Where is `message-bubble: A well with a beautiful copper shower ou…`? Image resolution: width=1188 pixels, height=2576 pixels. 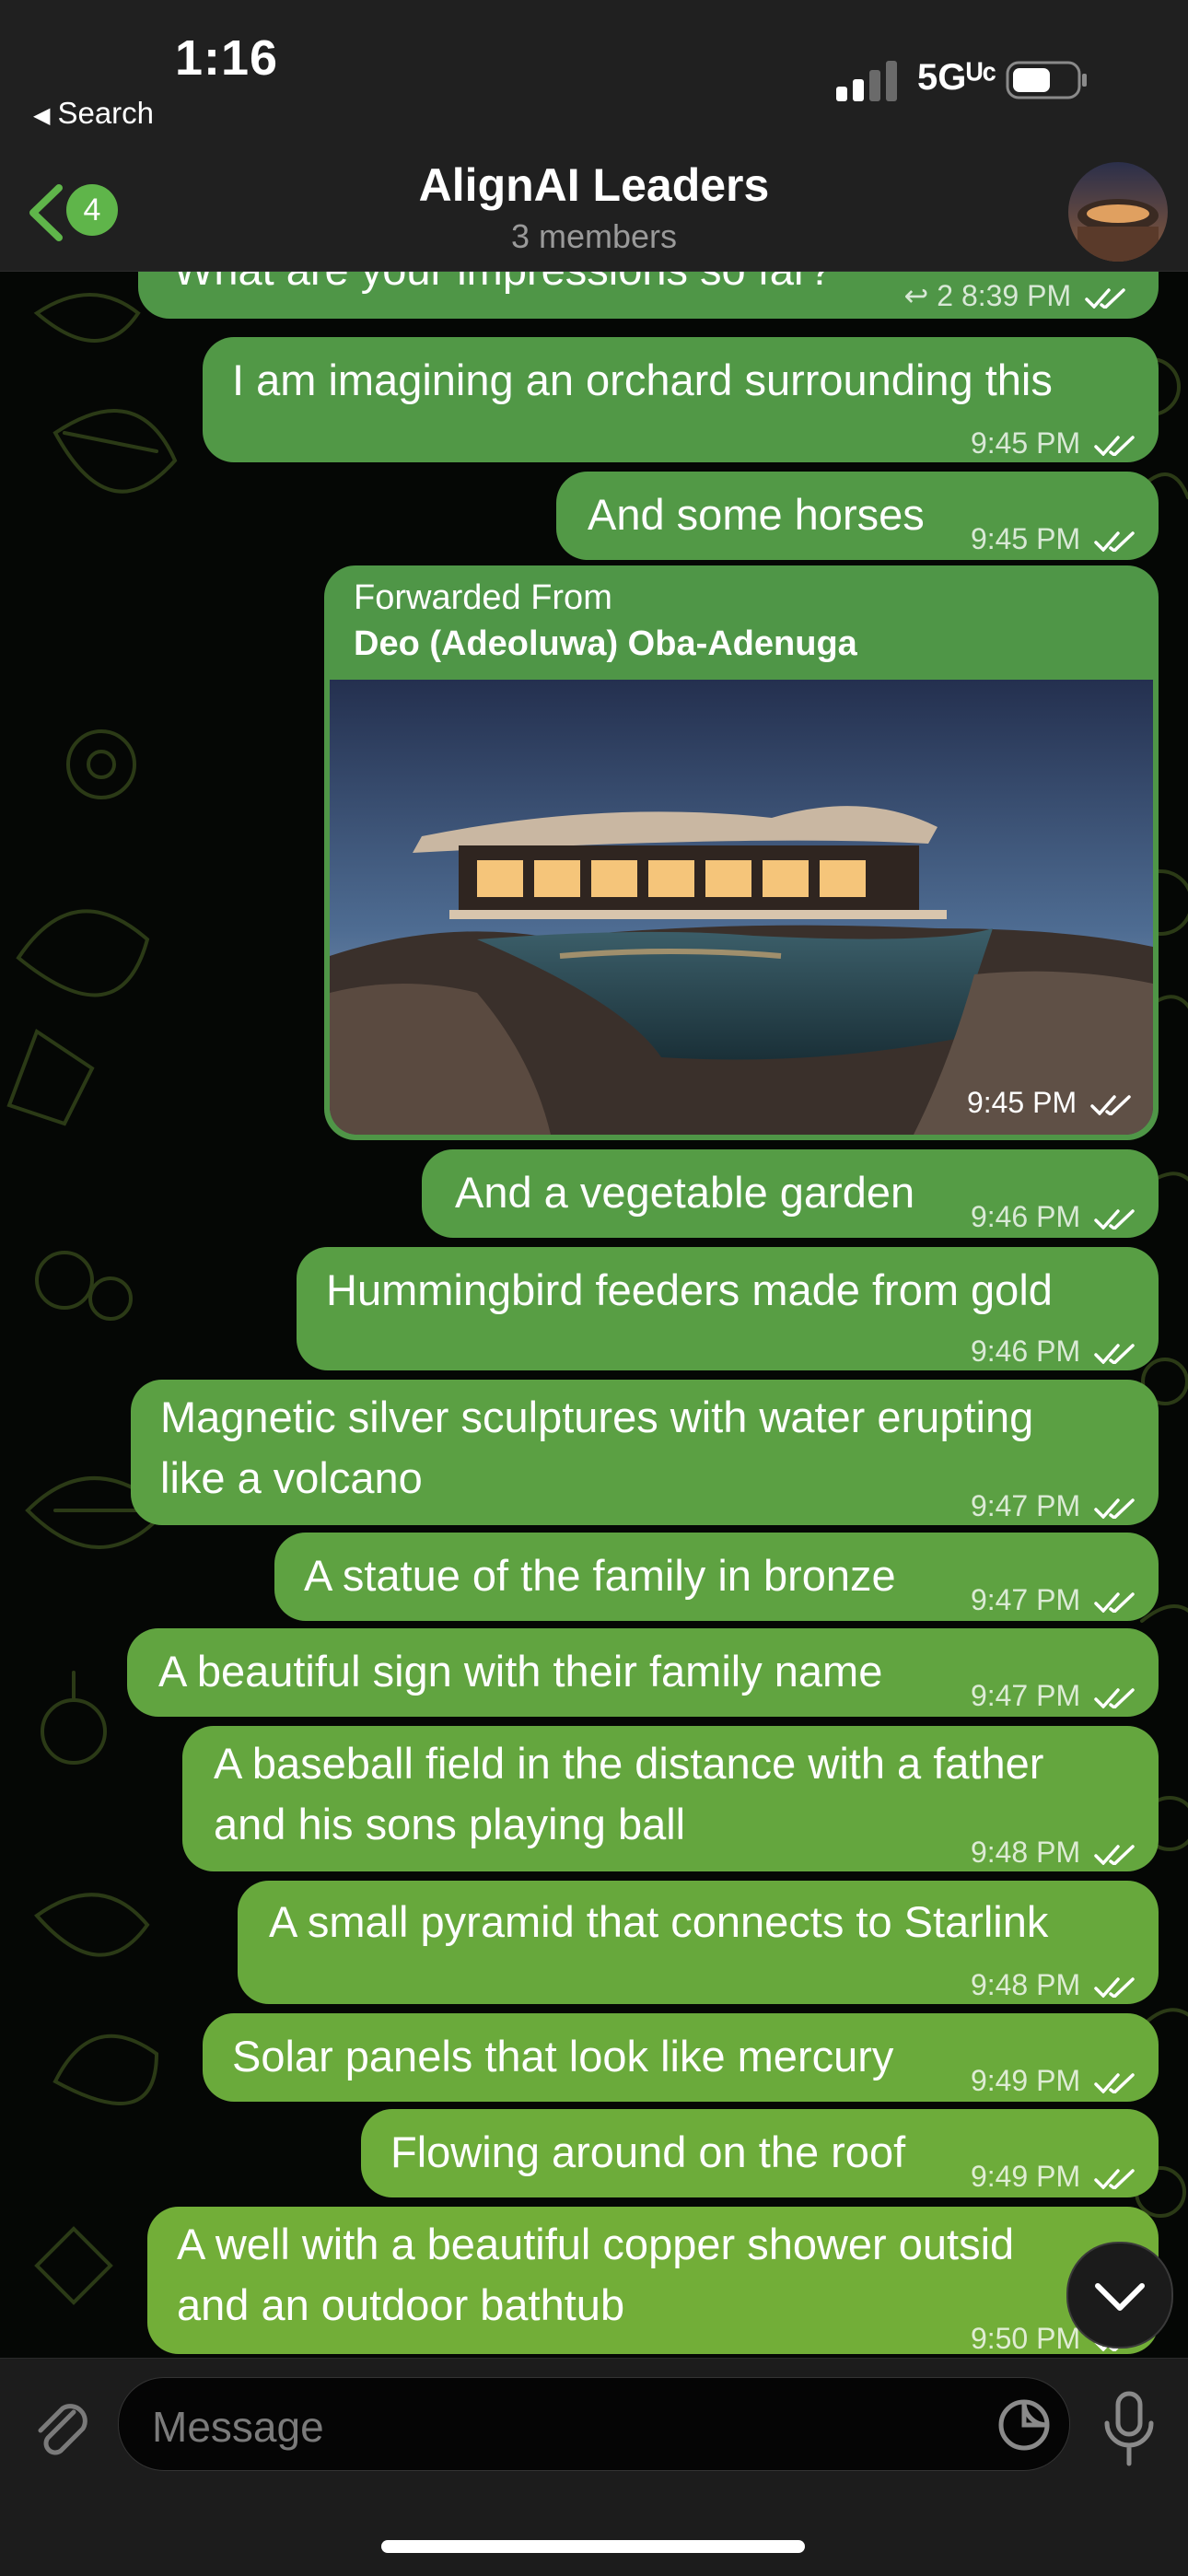 message-bubble: A well with a beautiful copper shower ou… is located at coordinates (653, 2281).